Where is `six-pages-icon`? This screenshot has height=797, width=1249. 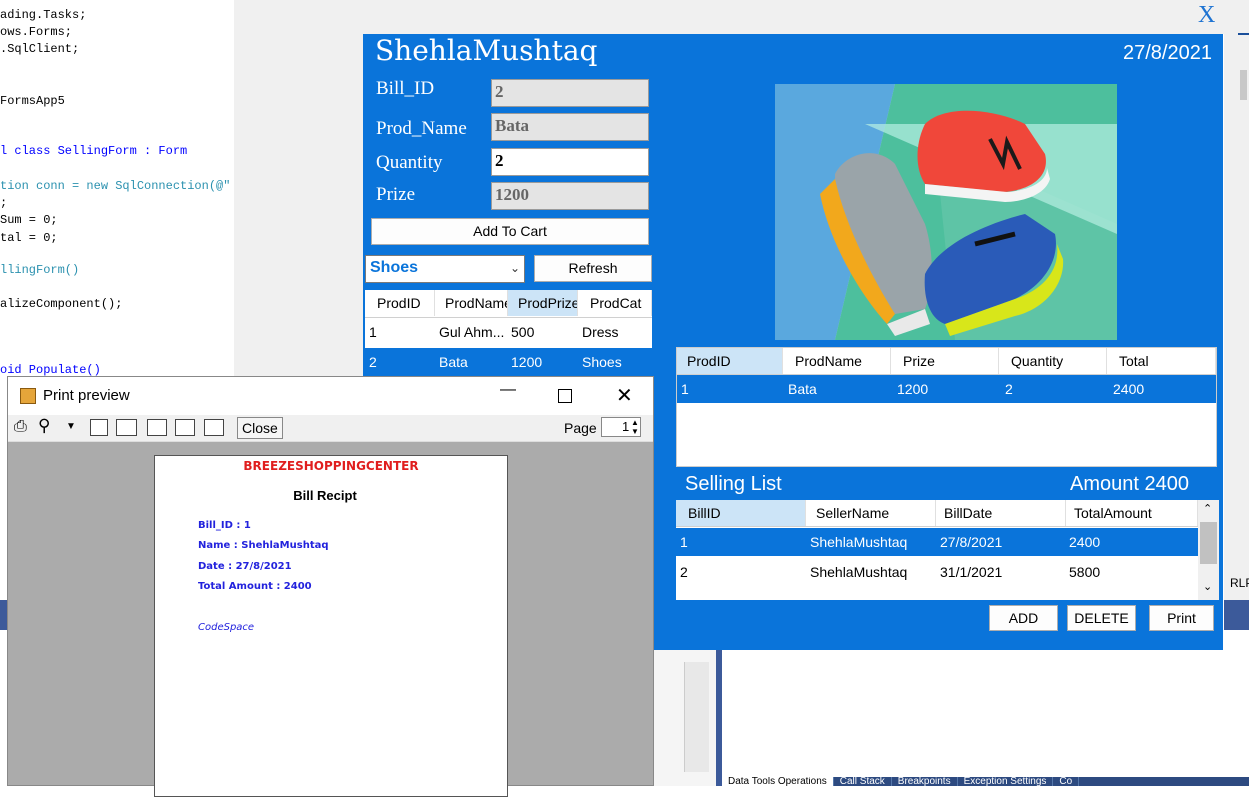
six-pages-icon is located at coordinates (214, 427).